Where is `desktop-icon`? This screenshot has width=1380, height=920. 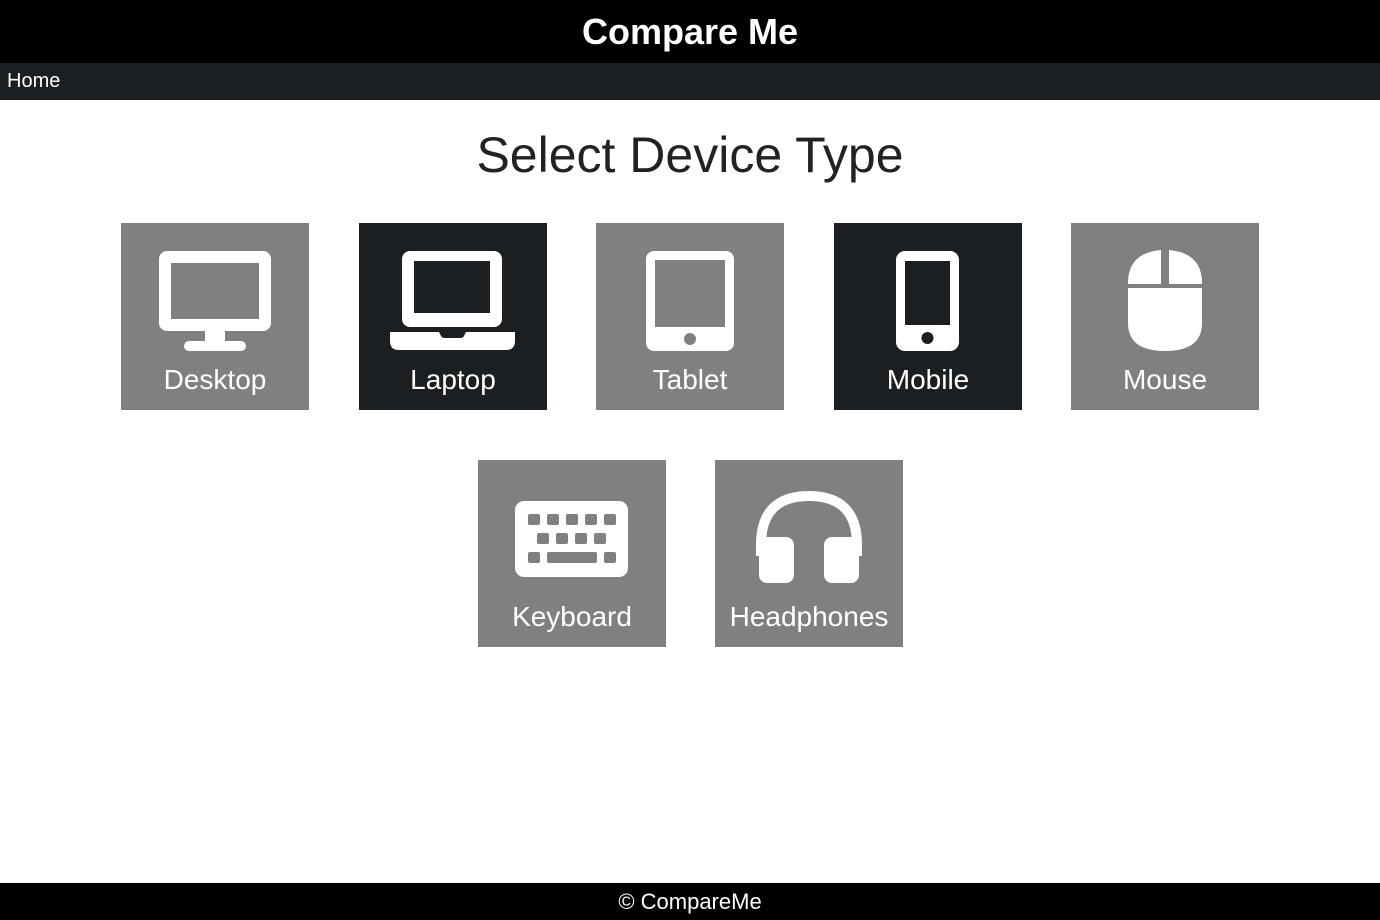
desktop-icon is located at coordinates (215, 293).